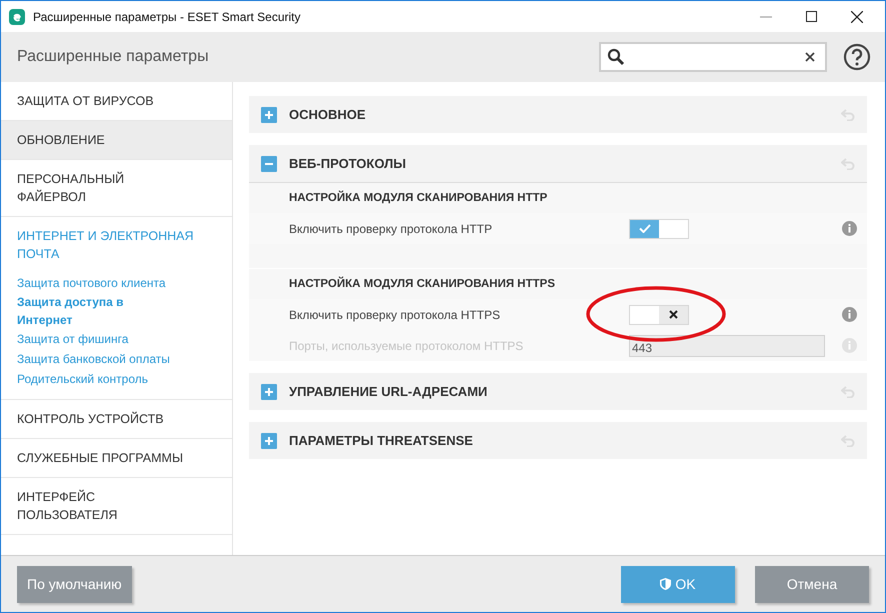 This screenshot has height=613, width=886. Describe the element at coordinates (811, 16) in the screenshot. I see `maximize-icon` at that location.